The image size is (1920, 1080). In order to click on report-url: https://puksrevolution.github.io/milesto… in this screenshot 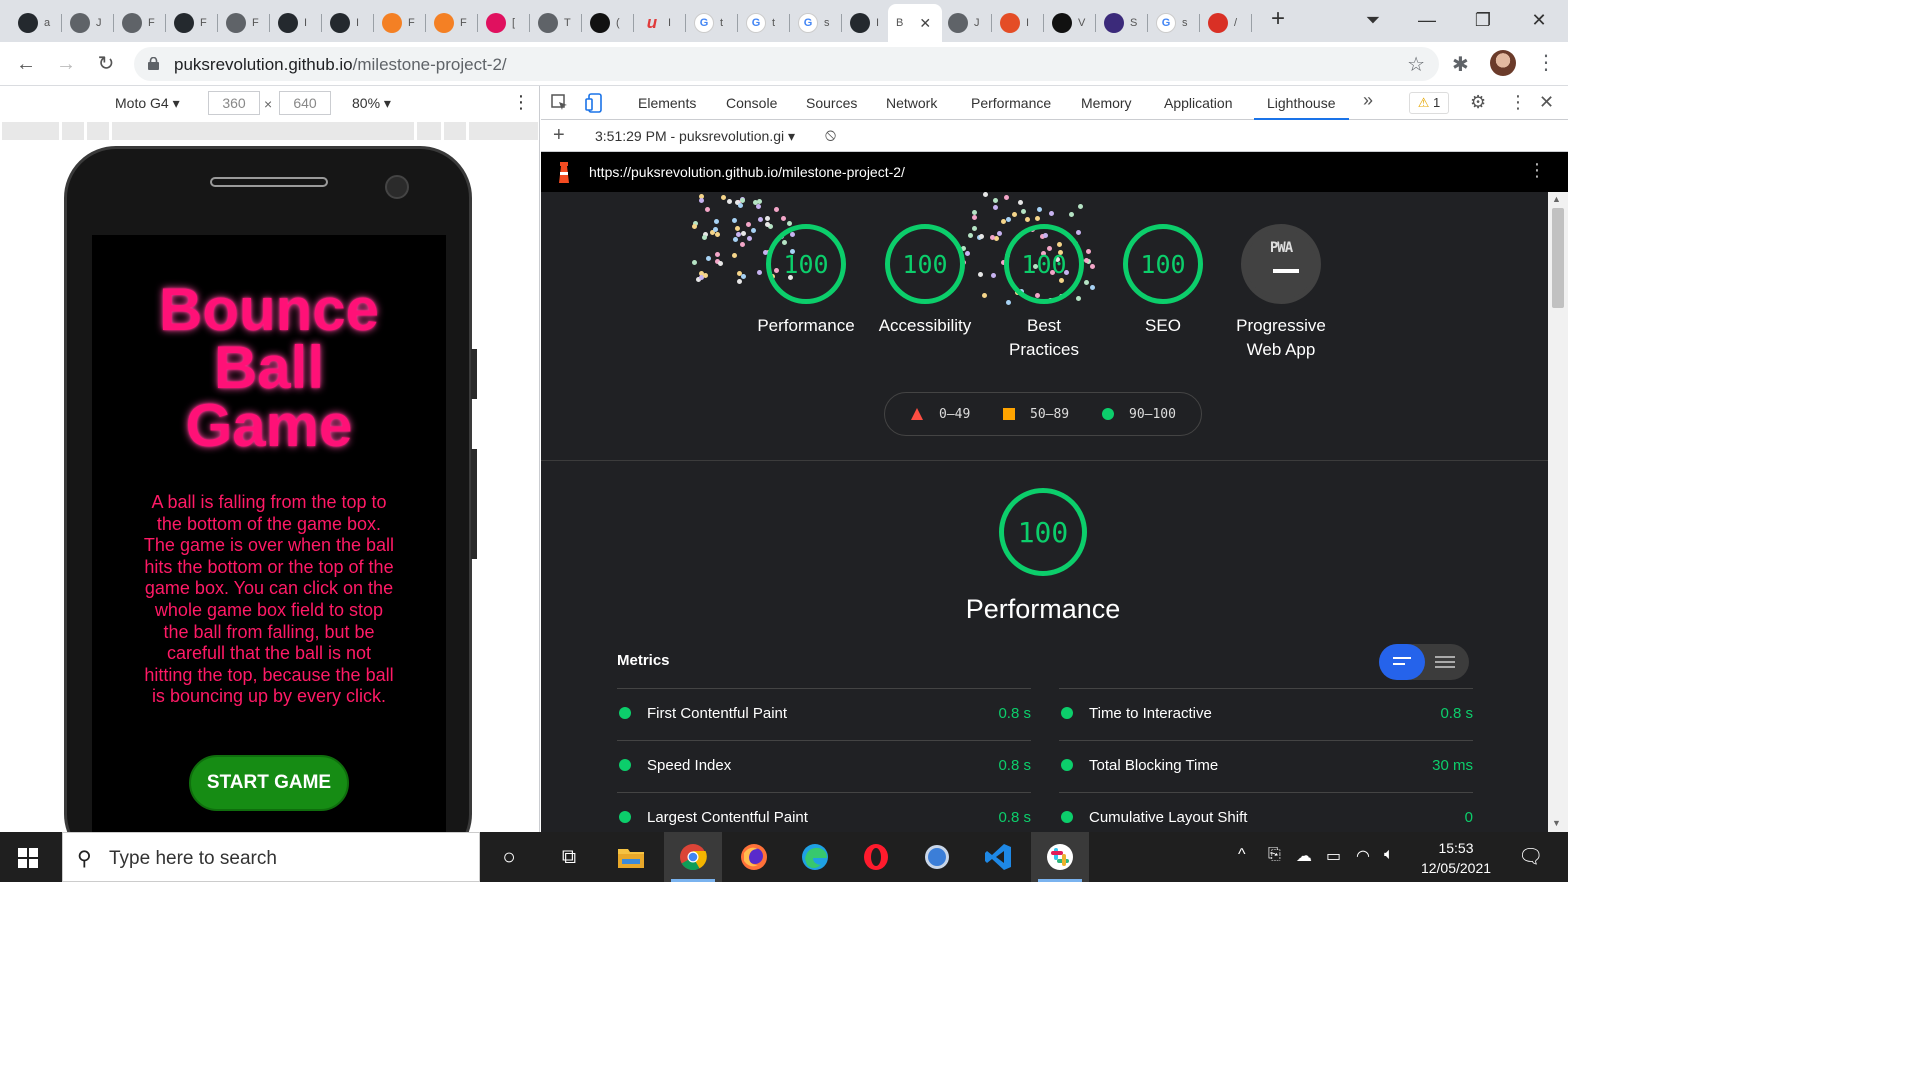, I will do `click(747, 172)`.